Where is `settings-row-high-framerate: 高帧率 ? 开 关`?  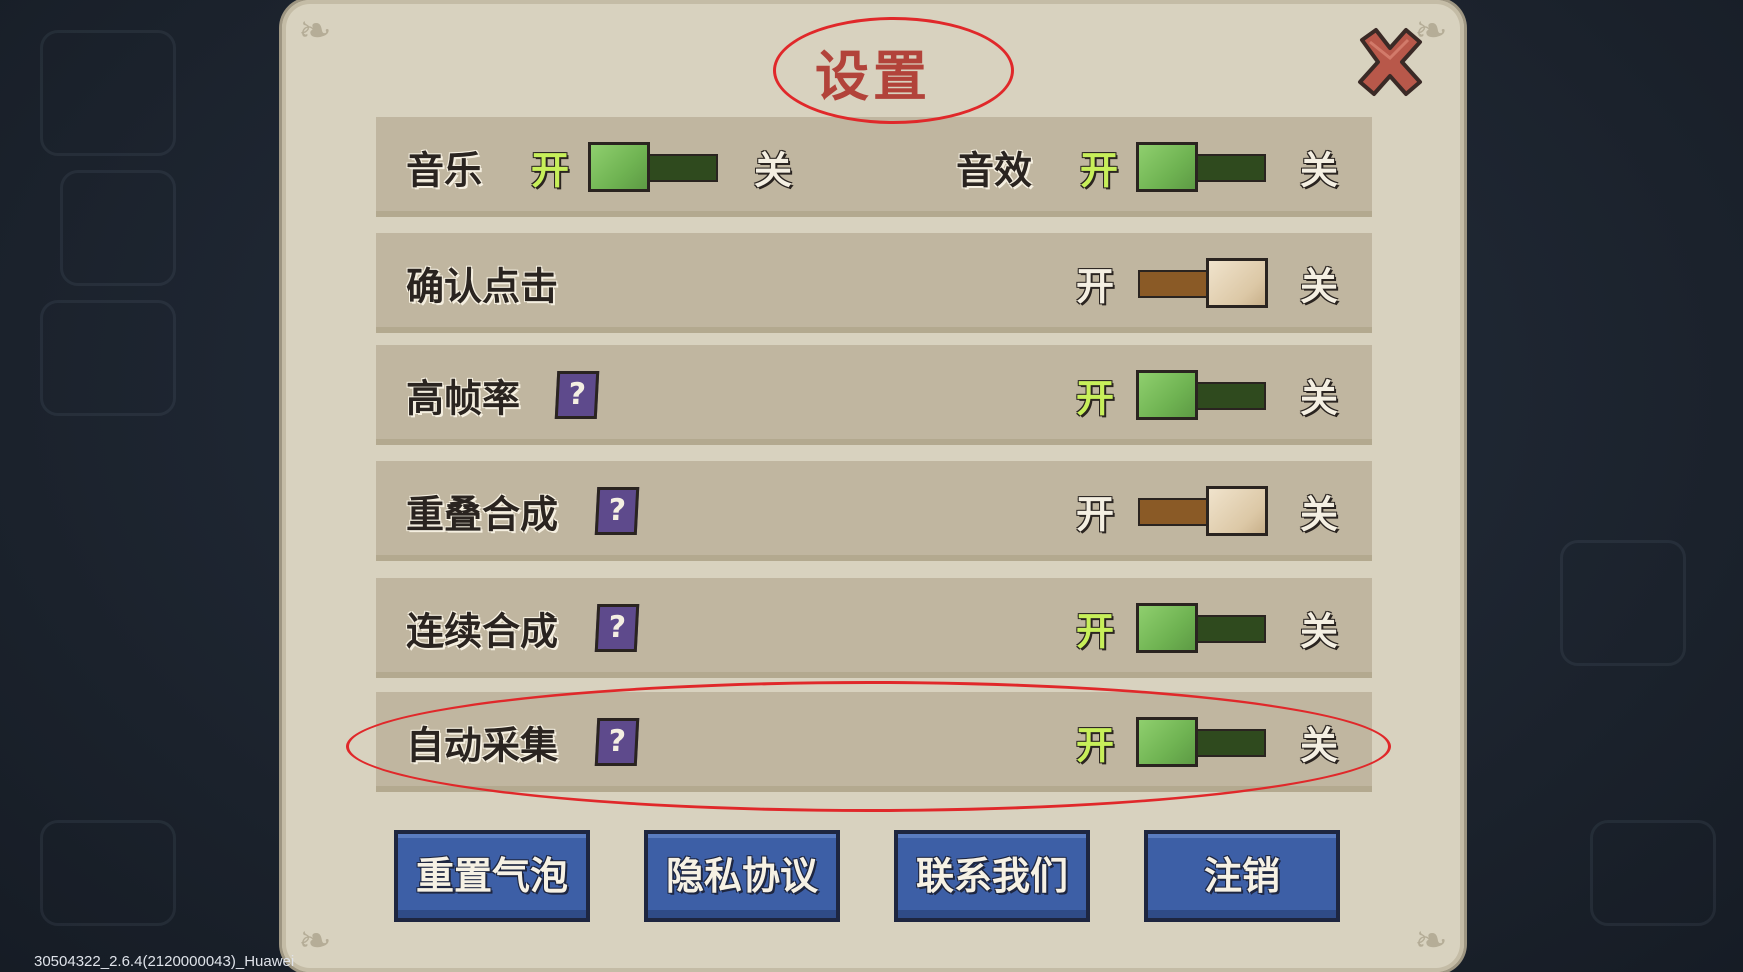
settings-row-high-framerate: 高帧率 ? 开 关 is located at coordinates (874, 395).